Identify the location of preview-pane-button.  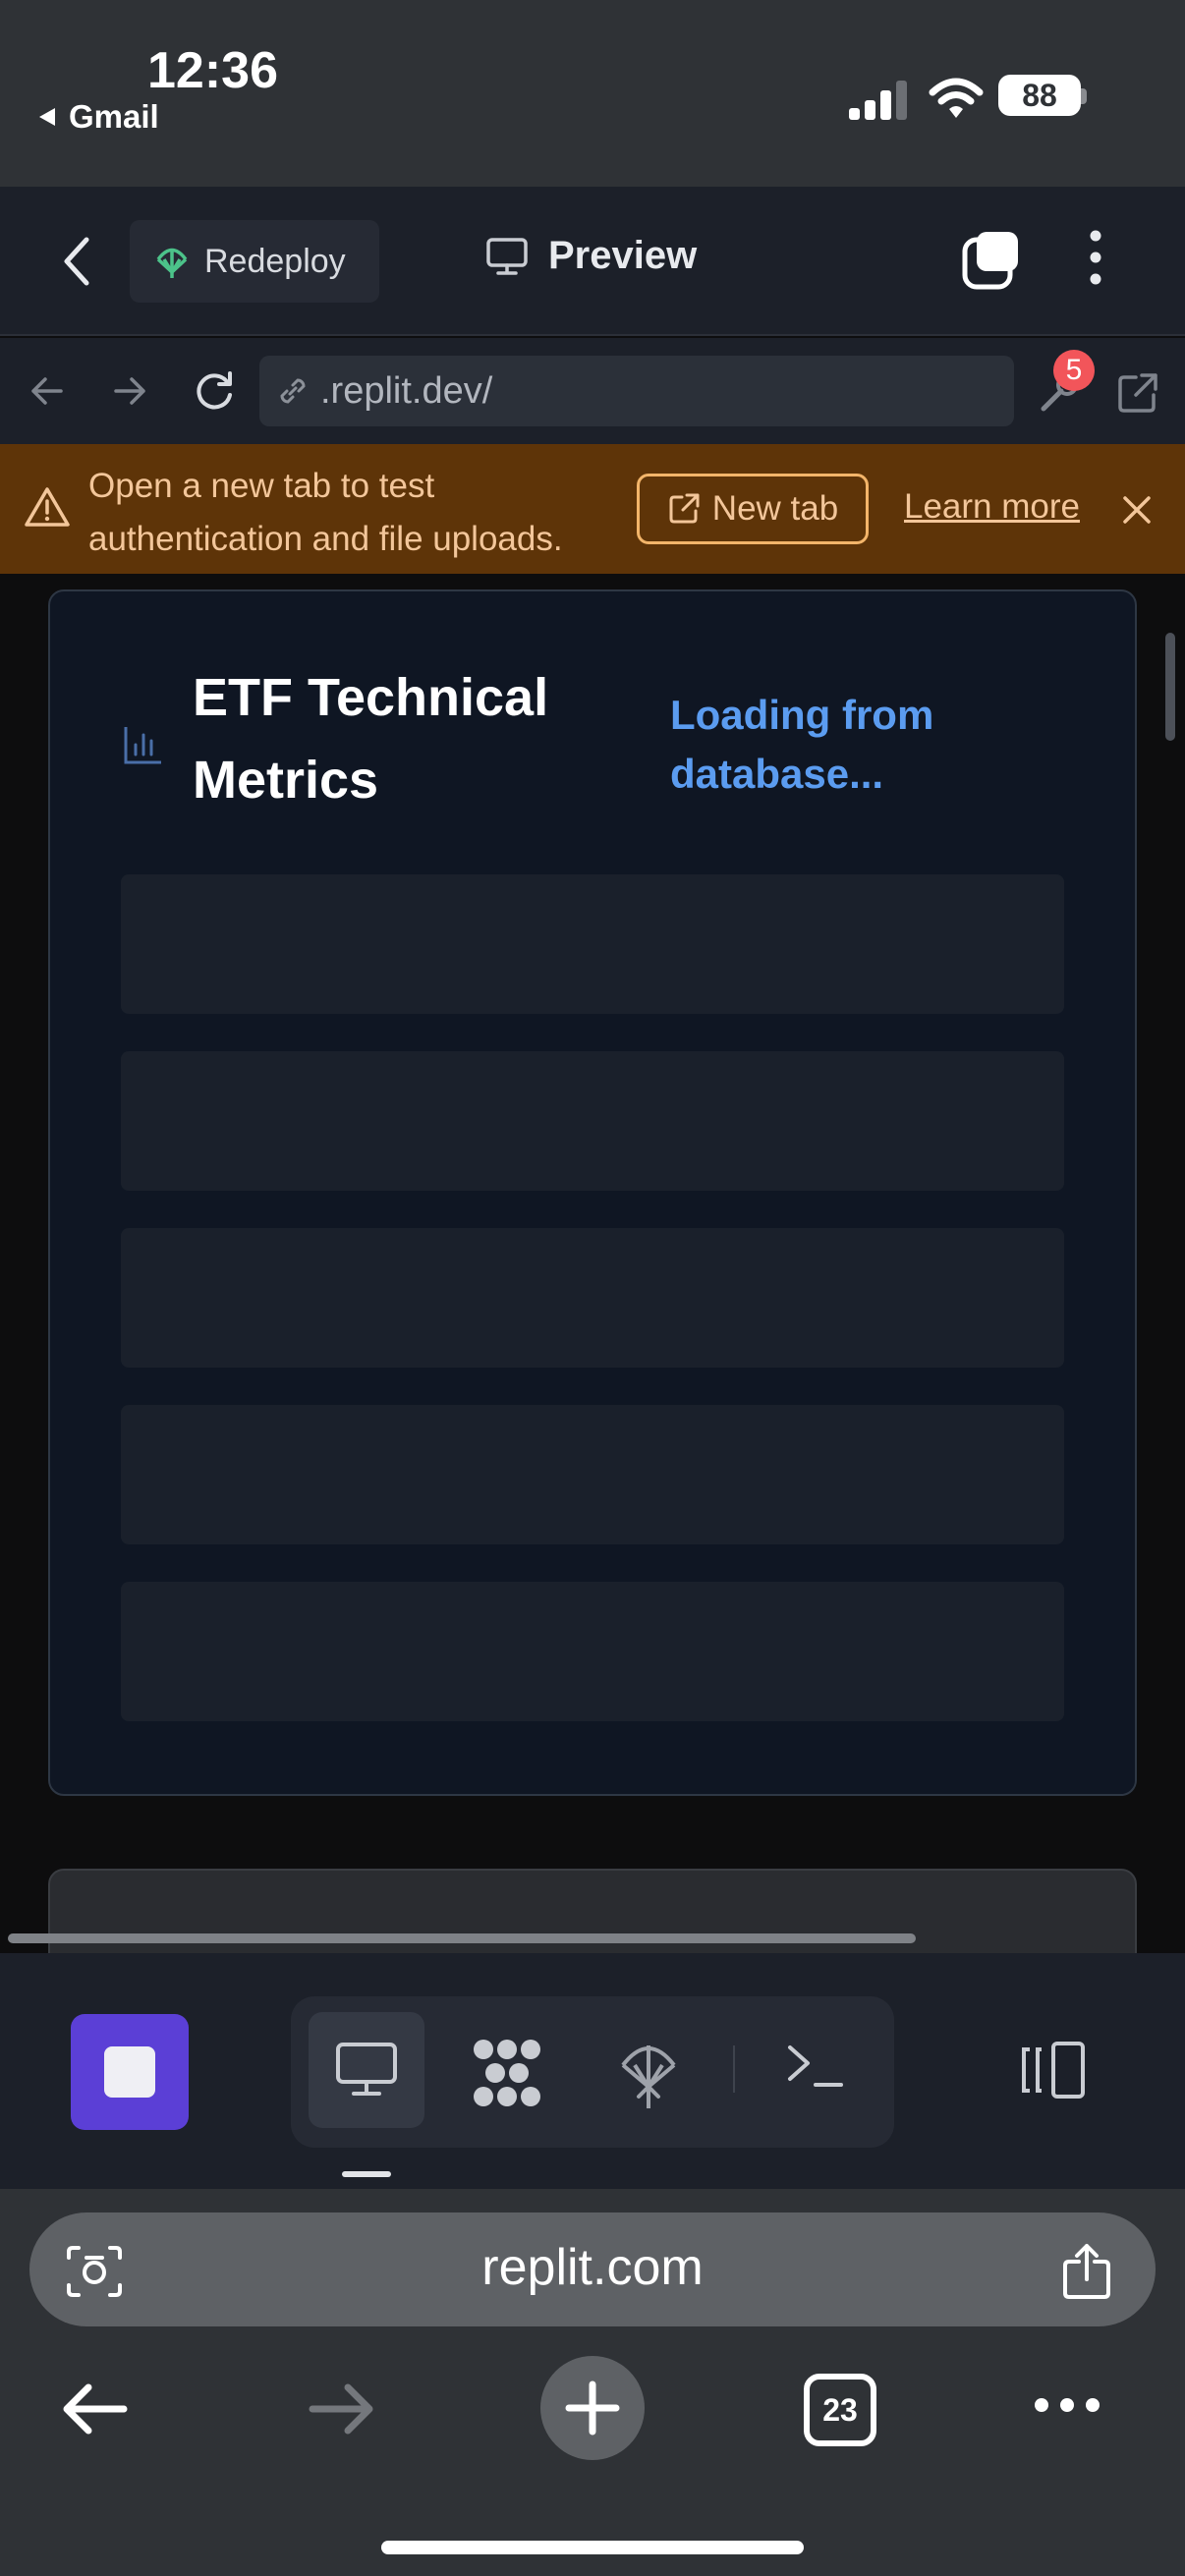
(367, 2070).